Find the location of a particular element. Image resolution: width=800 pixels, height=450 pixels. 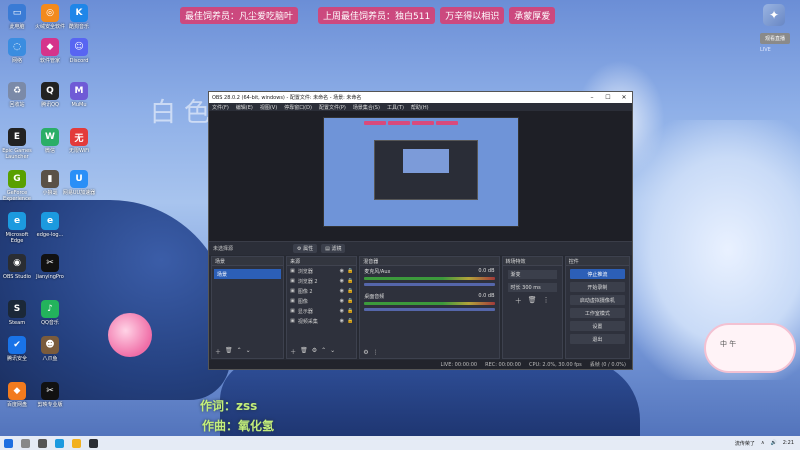

menu-profile: 配置文件(P) is located at coordinates (332, 107).